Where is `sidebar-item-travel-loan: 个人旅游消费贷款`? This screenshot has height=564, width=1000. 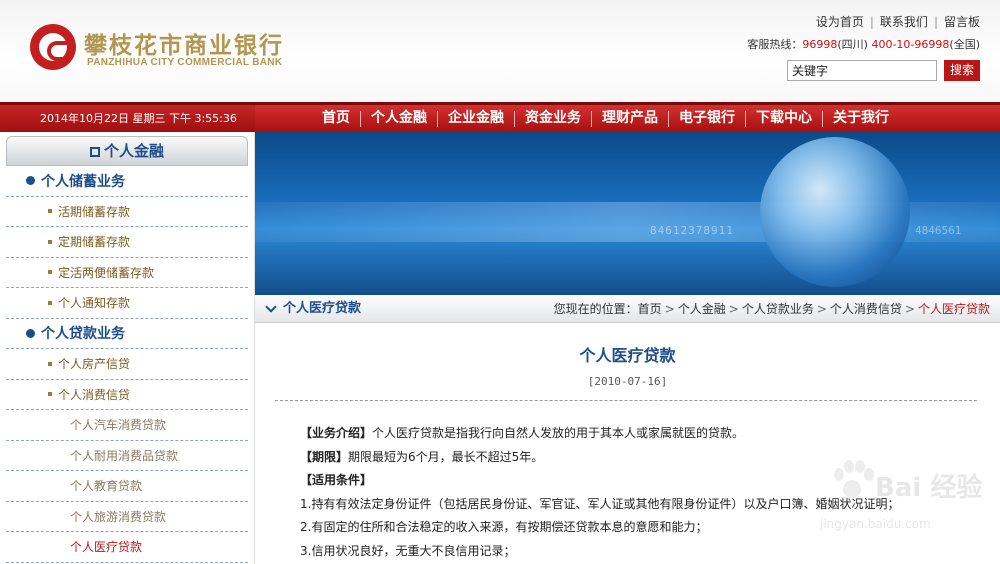
sidebar-item-travel-loan: 个人旅游消费贷款 is located at coordinates (127, 517).